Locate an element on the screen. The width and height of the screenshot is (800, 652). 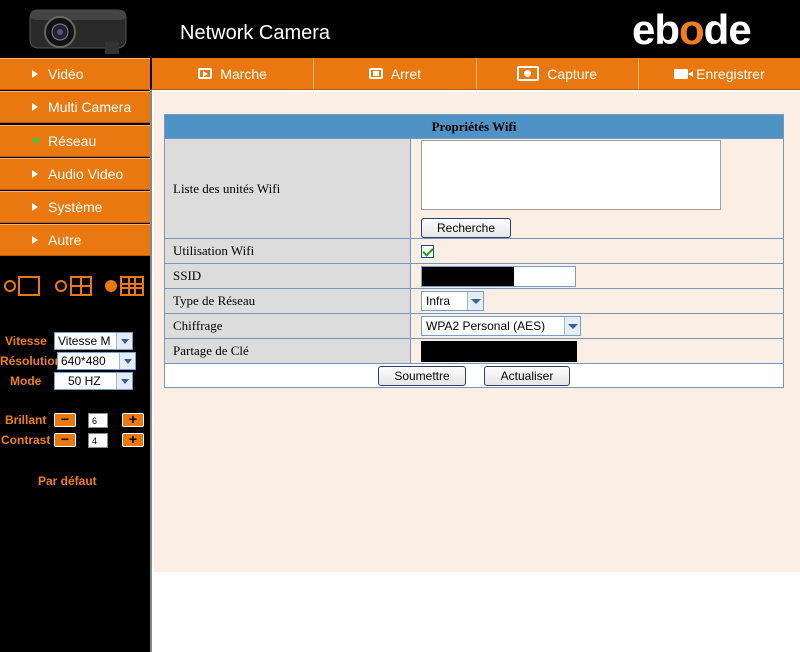
table-row: Chiffrage WPA2 Personal (AES) is located at coordinates (474, 325).